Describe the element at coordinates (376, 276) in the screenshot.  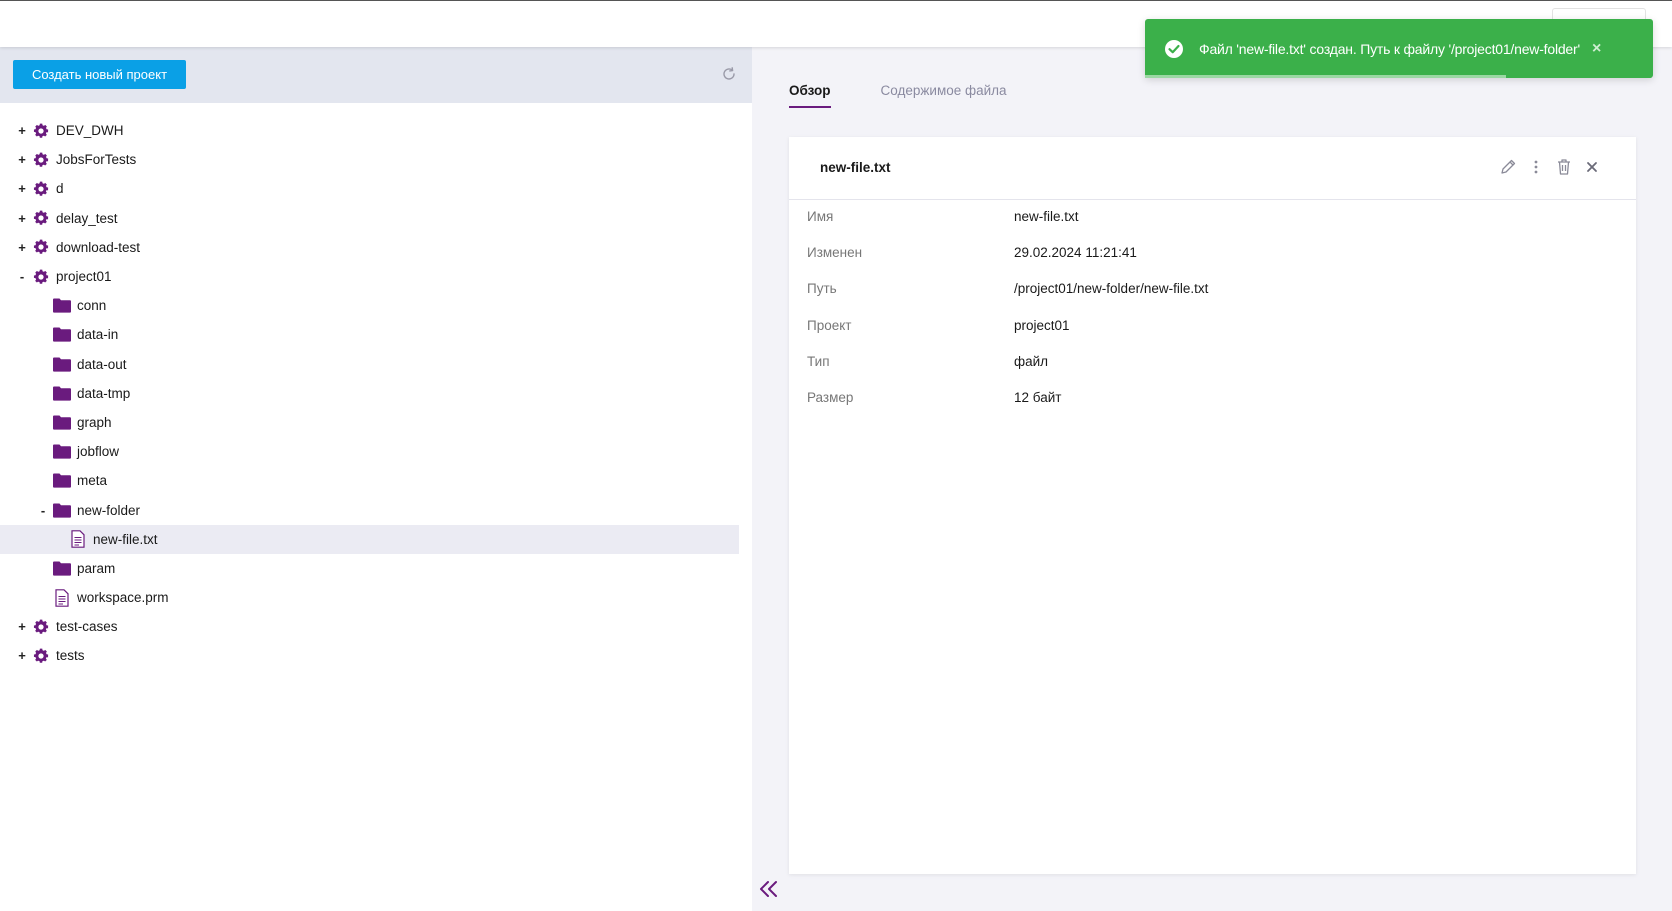
I see `tree-item: - project01` at that location.